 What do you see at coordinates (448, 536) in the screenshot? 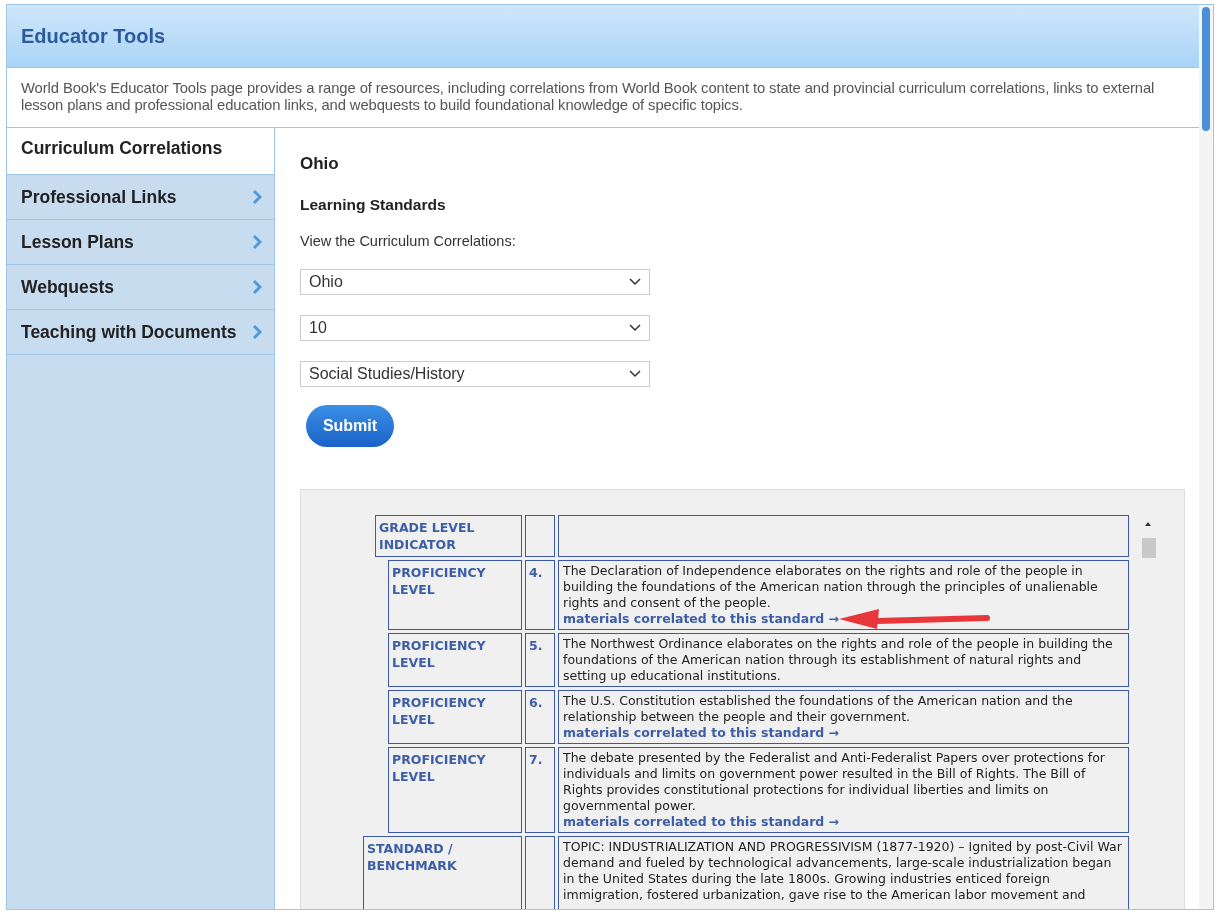
I see `level-label: GRADE LEVEL INDICATOR` at bounding box center [448, 536].